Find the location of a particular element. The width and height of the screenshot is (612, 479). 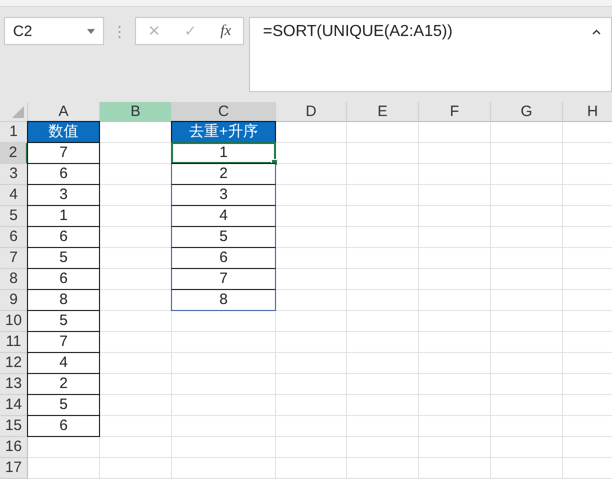

table-cell: 去重+升序 is located at coordinates (223, 132).